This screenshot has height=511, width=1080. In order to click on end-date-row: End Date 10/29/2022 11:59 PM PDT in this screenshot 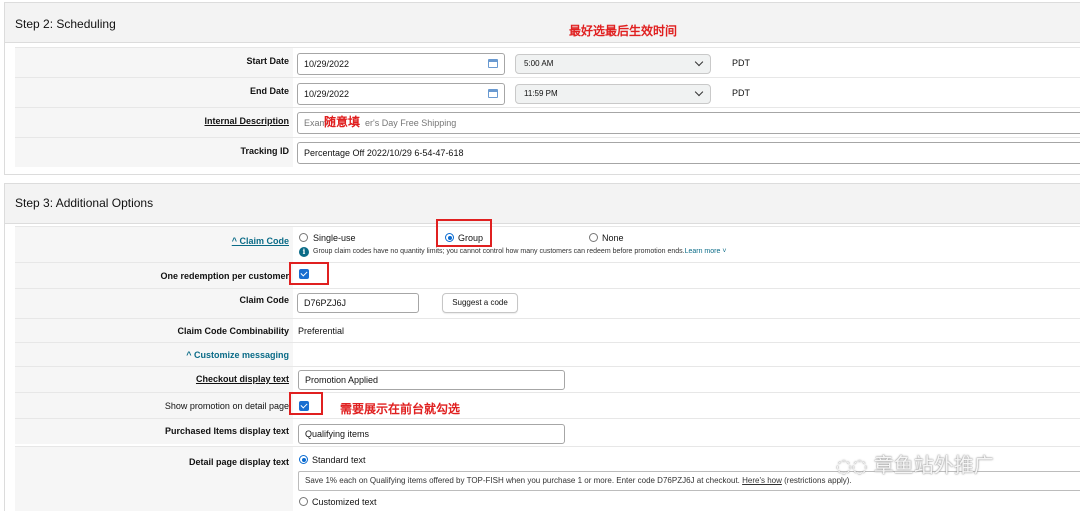, I will do `click(547, 92)`.